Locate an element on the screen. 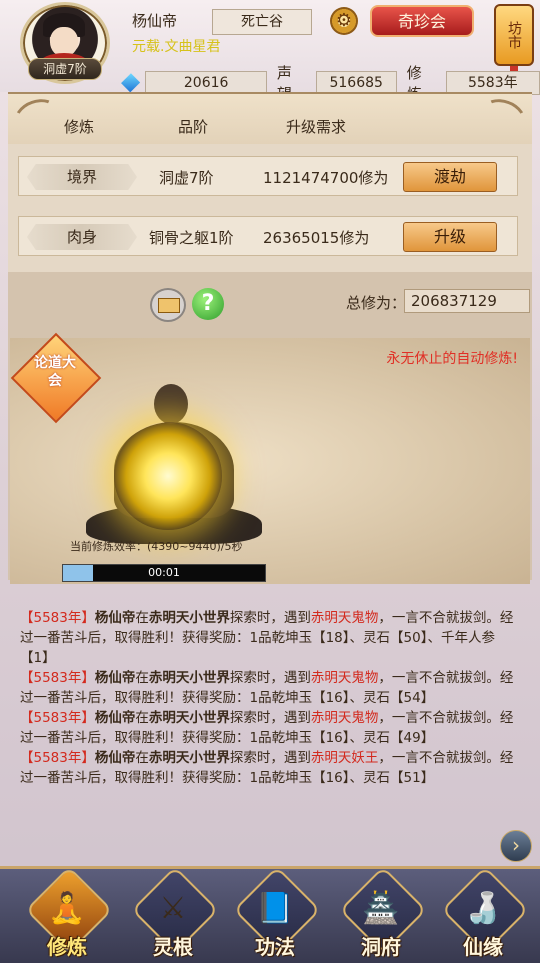 Image resolution: width=540 pixels, height=963 pixels. nav-item-gourd: 🍶 仙缘 is located at coordinates (484, 913).